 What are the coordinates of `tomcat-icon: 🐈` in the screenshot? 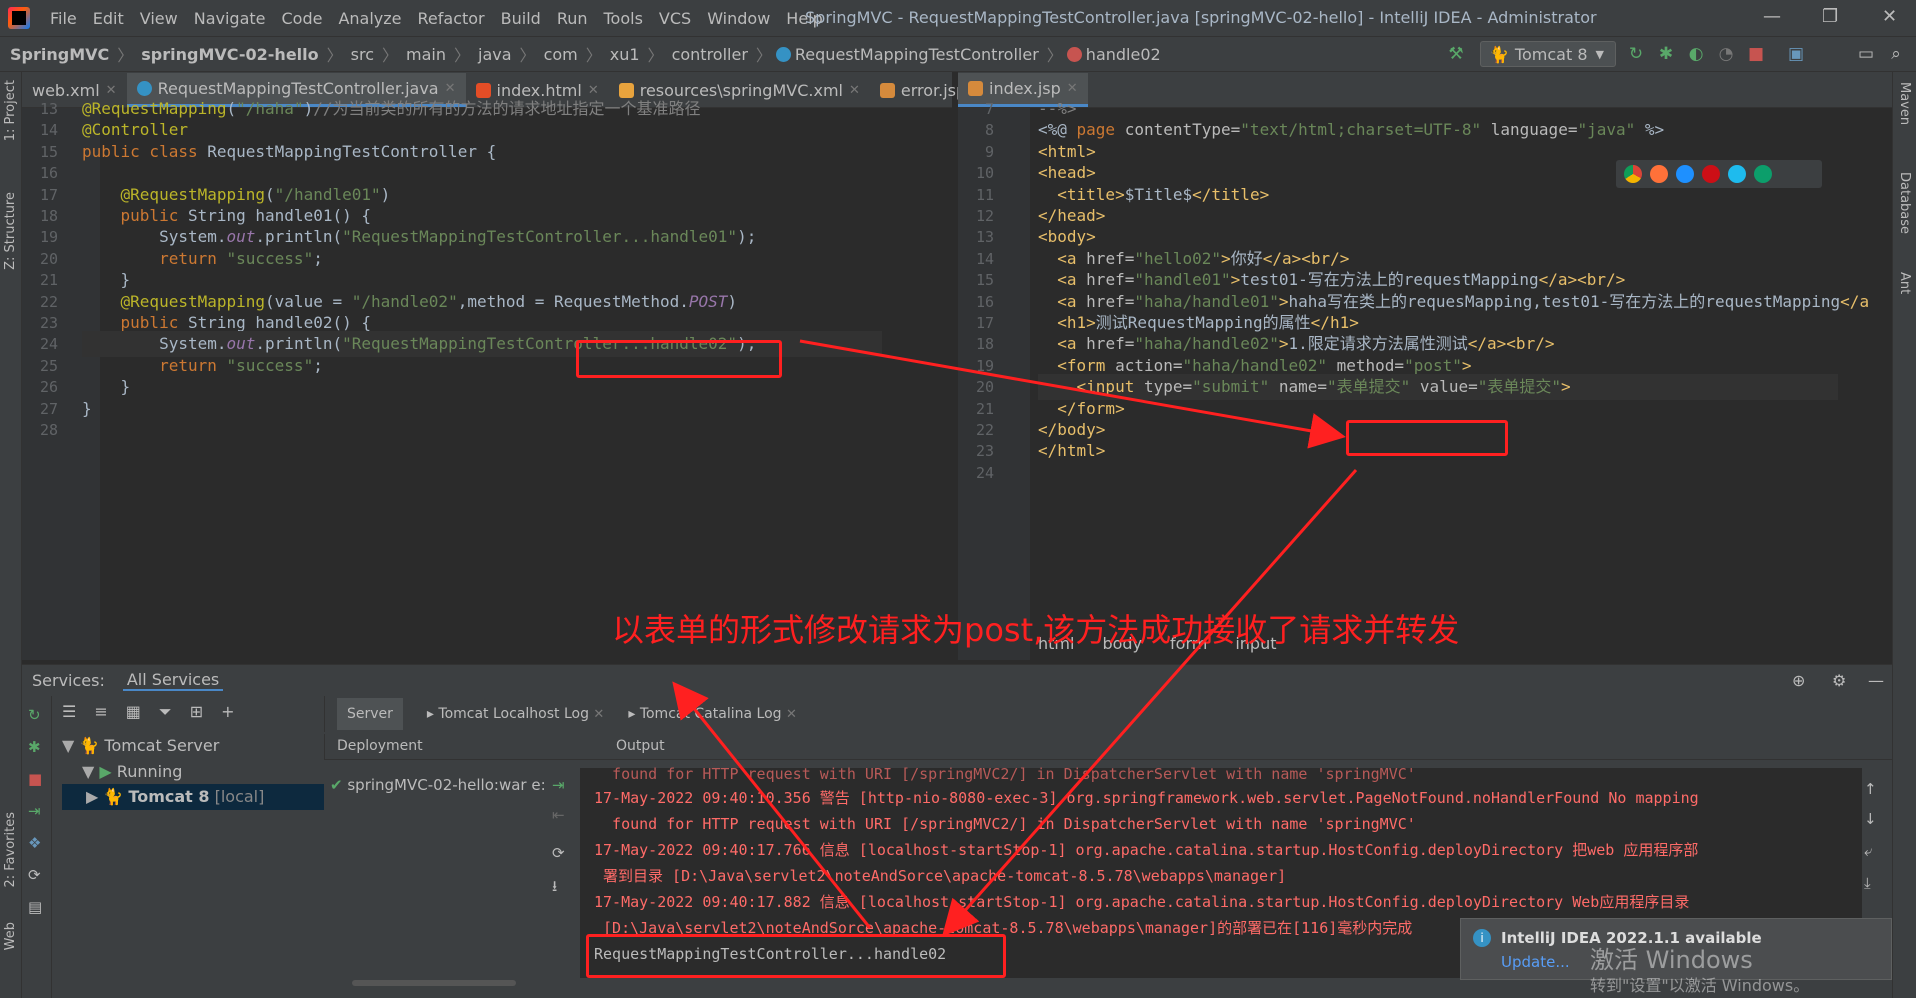 It's located at (1499, 54).